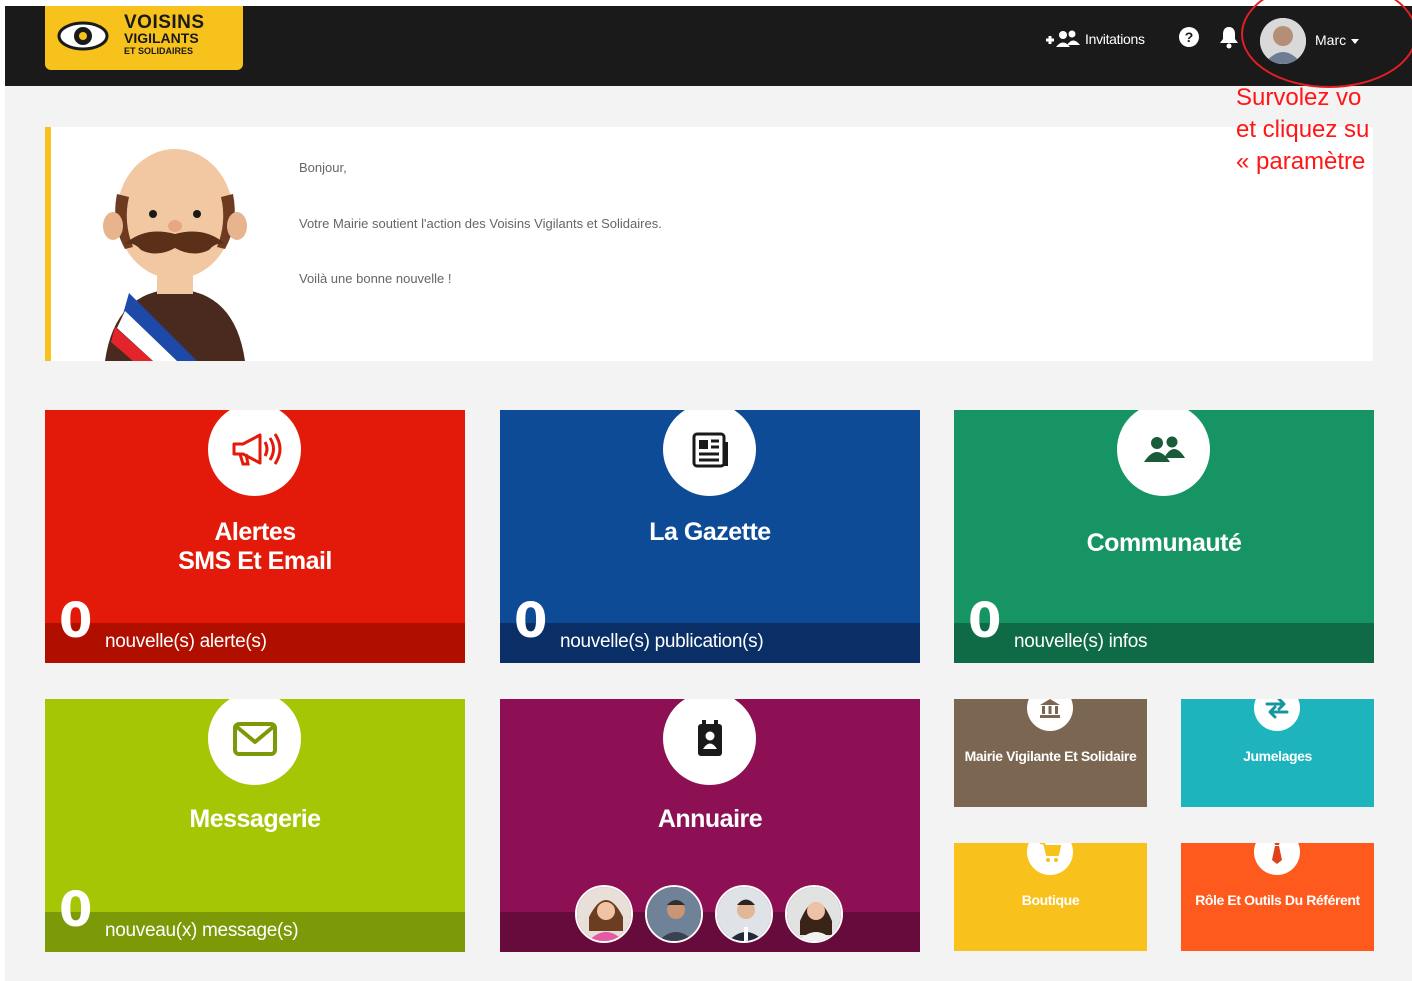  What do you see at coordinates (76, 621) in the screenshot?
I see `alert-count: 0` at bounding box center [76, 621].